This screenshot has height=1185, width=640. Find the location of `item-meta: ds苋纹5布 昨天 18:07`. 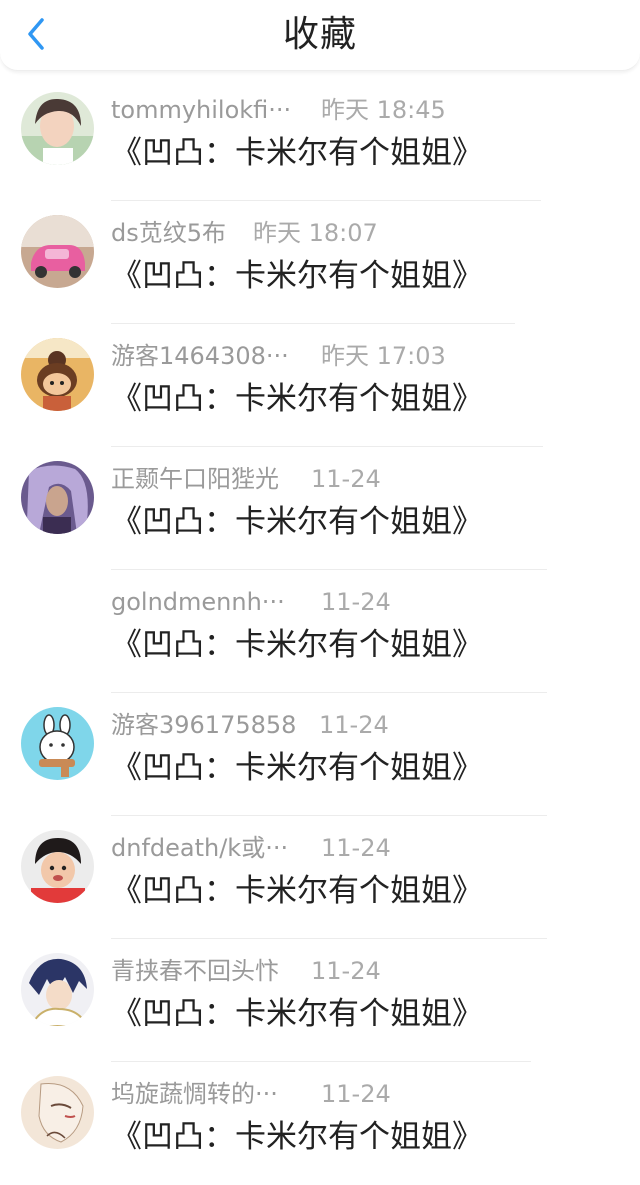

item-meta: ds苋纹5布 昨天 18:07 is located at coordinates (244, 233).